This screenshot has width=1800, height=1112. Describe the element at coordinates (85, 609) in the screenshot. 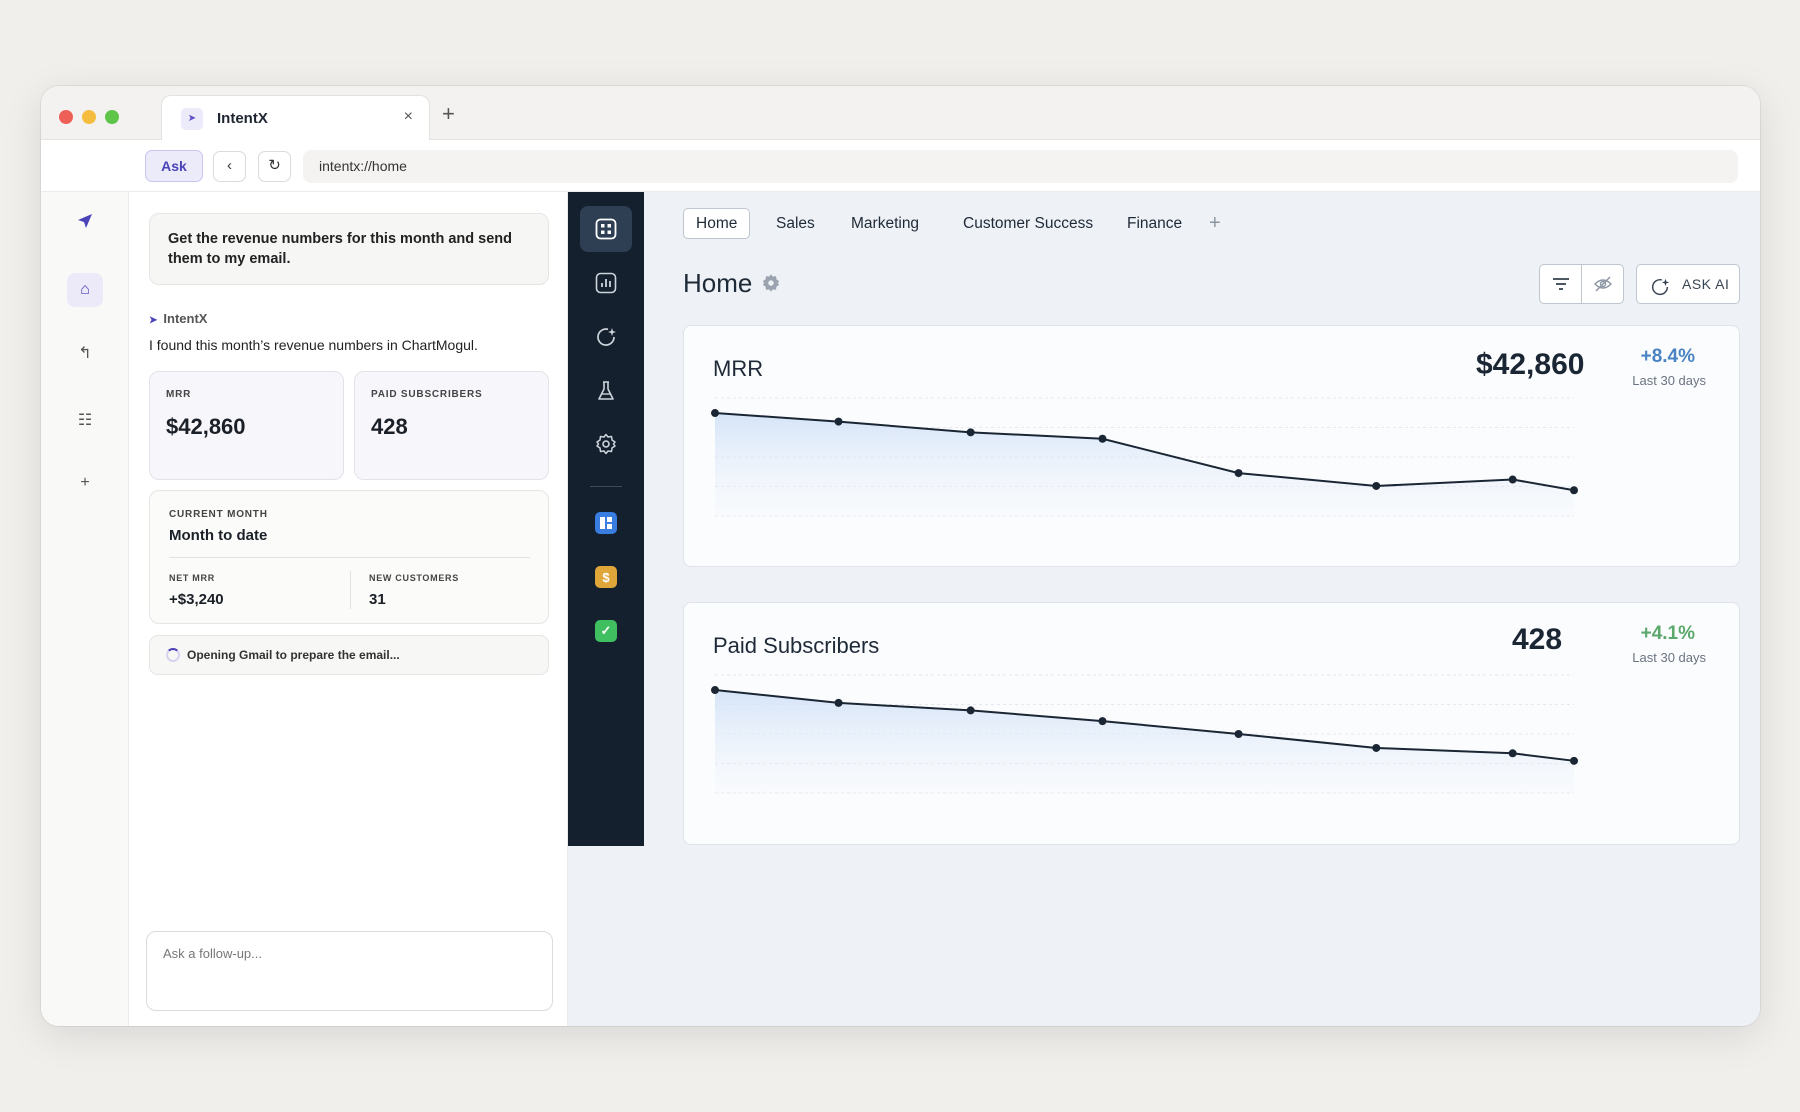

I see `left-rail: ⌂ ↰ ☷ +` at that location.